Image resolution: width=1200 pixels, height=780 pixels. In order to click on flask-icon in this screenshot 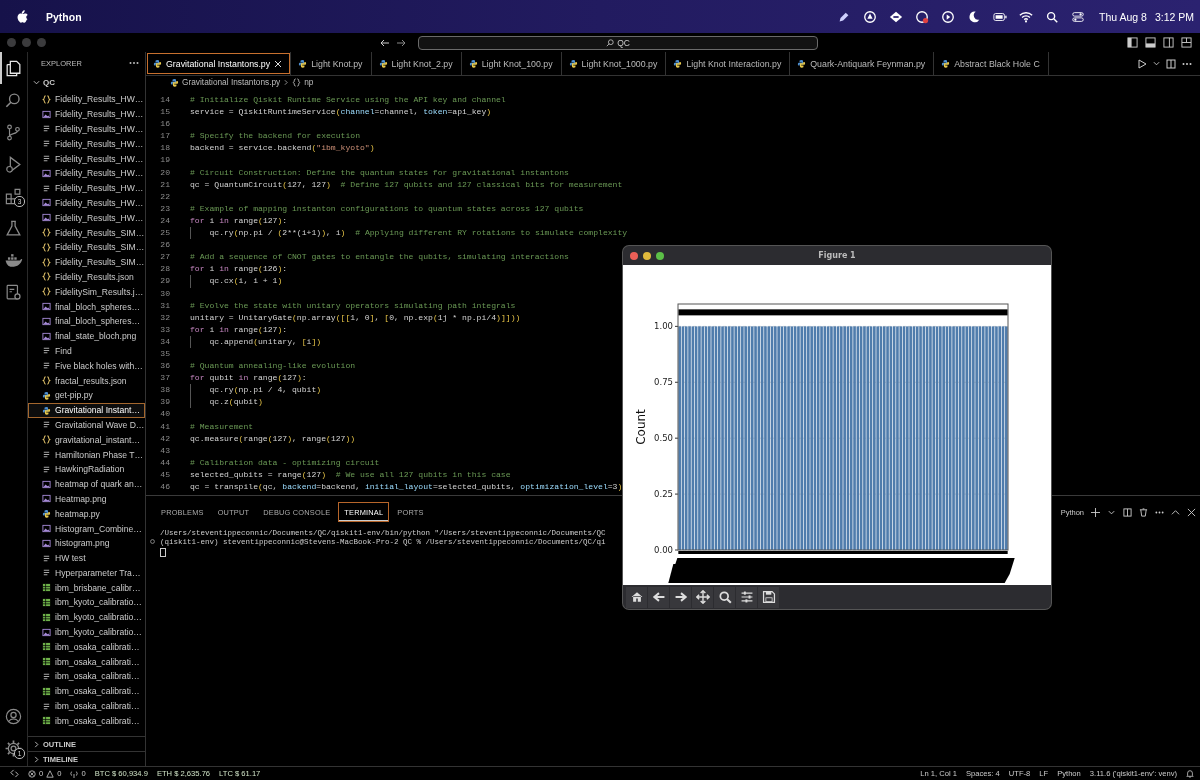, I will do `click(13, 228)`.